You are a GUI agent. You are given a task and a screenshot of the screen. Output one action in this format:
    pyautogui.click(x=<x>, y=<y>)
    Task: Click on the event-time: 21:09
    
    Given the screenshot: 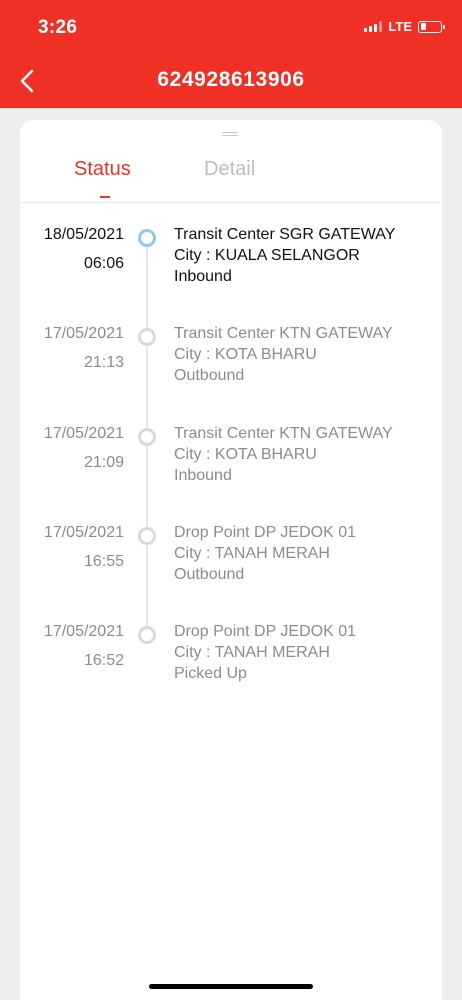 What is the action you would take?
    pyautogui.click(x=103, y=462)
    